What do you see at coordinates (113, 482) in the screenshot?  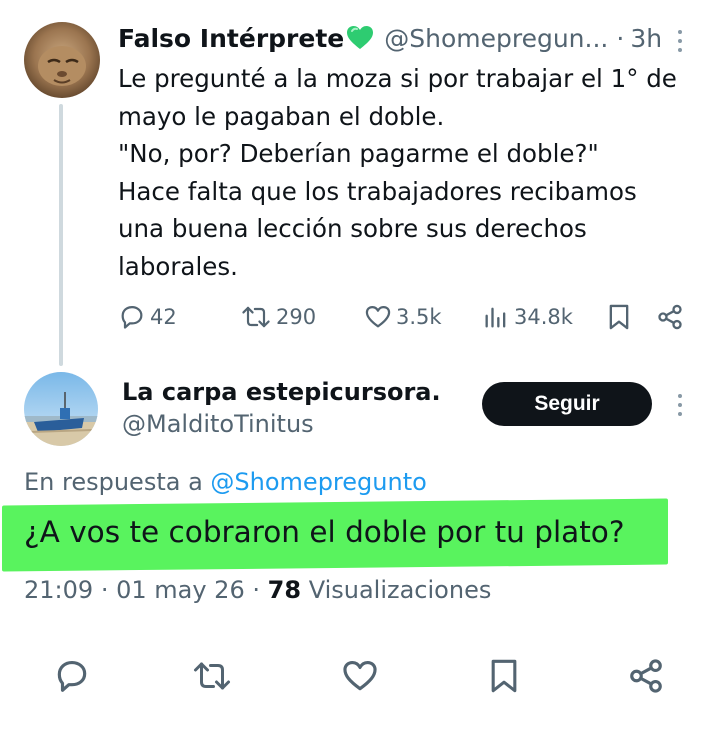 I see `in-reply-prefix: En respuesta a` at bounding box center [113, 482].